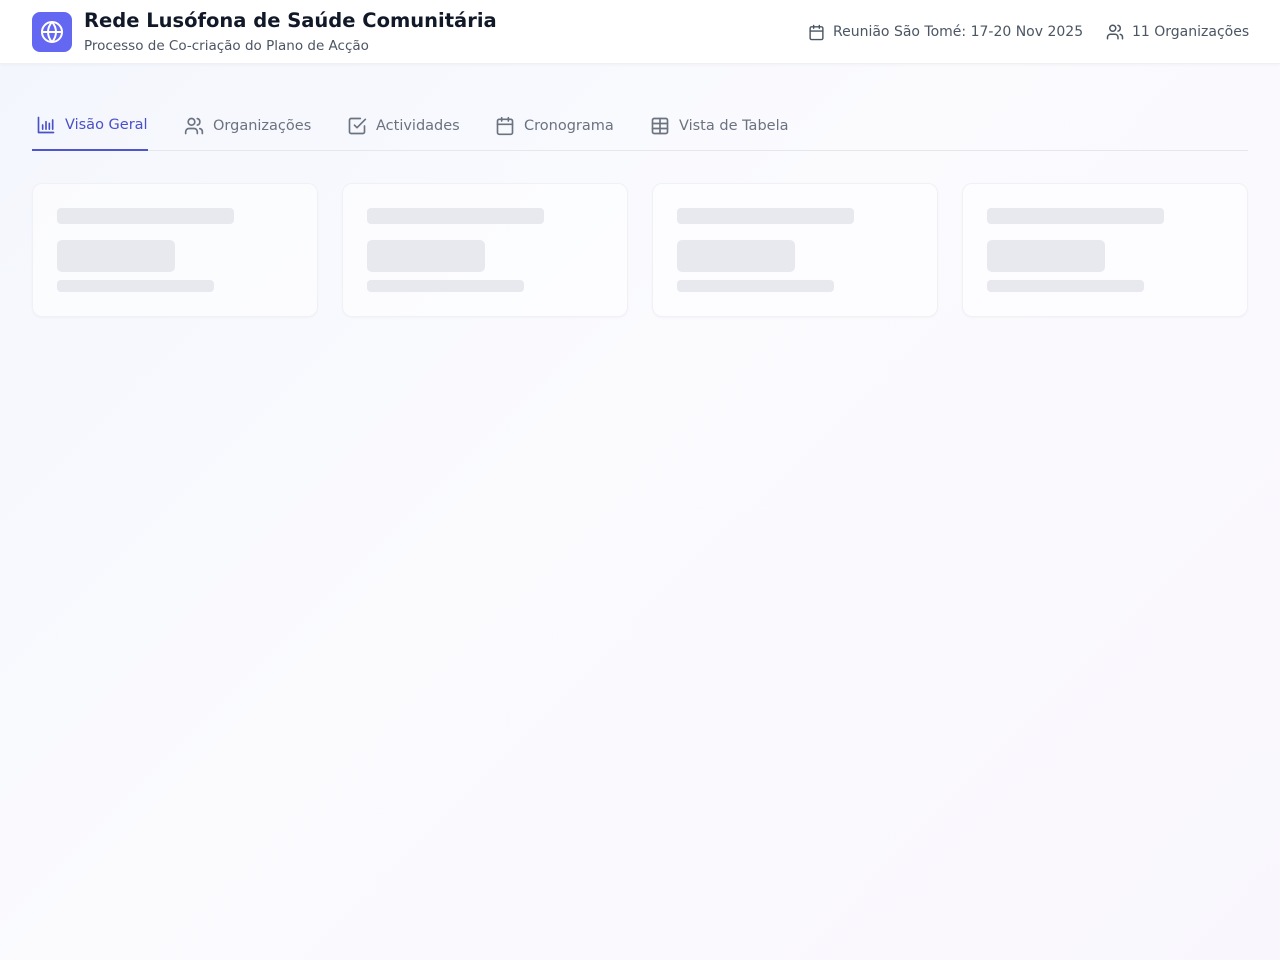 The height and width of the screenshot is (960, 1280). I want to click on tab-actividades: Actividades, so click(401, 125).